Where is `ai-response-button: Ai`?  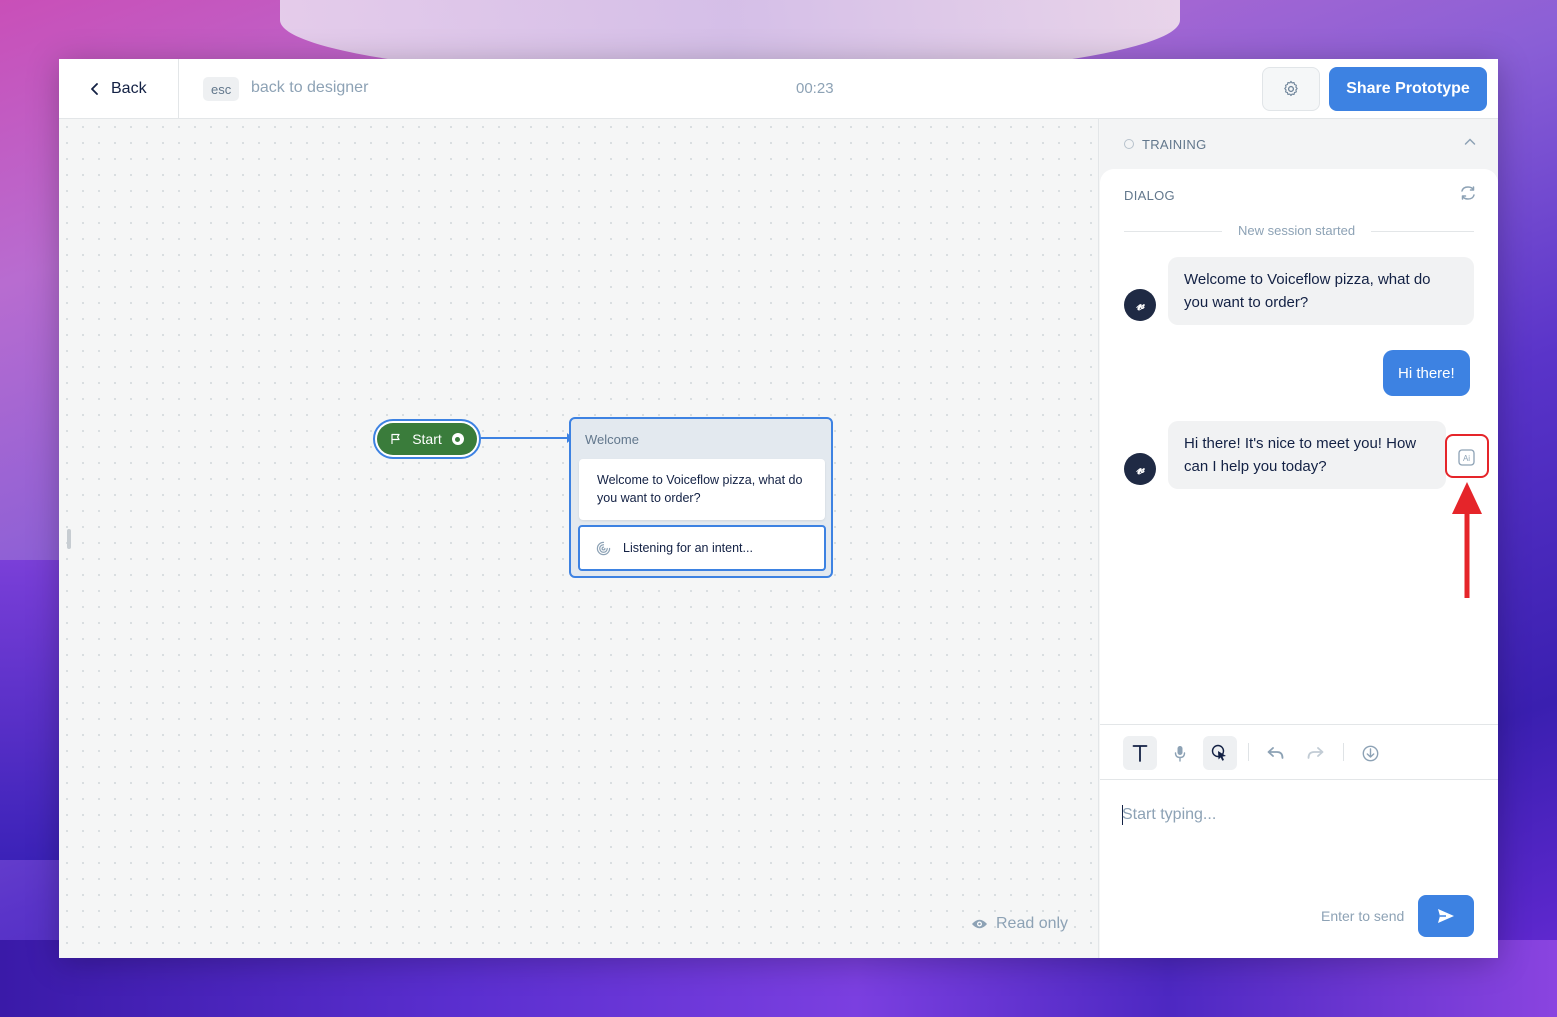
ai-response-button: Ai is located at coordinates (1466, 457).